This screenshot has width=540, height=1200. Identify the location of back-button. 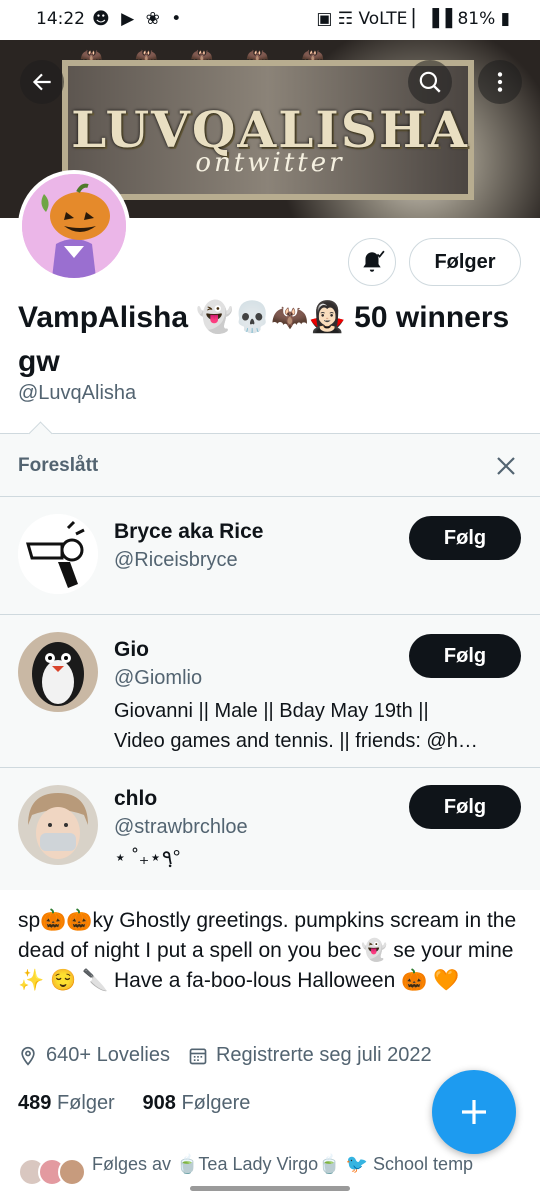
(42, 82).